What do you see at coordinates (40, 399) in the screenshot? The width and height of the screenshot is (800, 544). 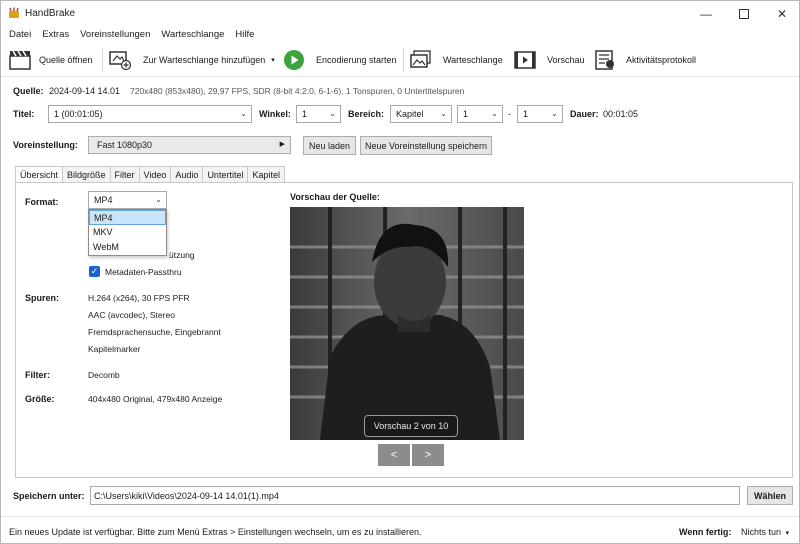 I see `size-label: Größe:` at bounding box center [40, 399].